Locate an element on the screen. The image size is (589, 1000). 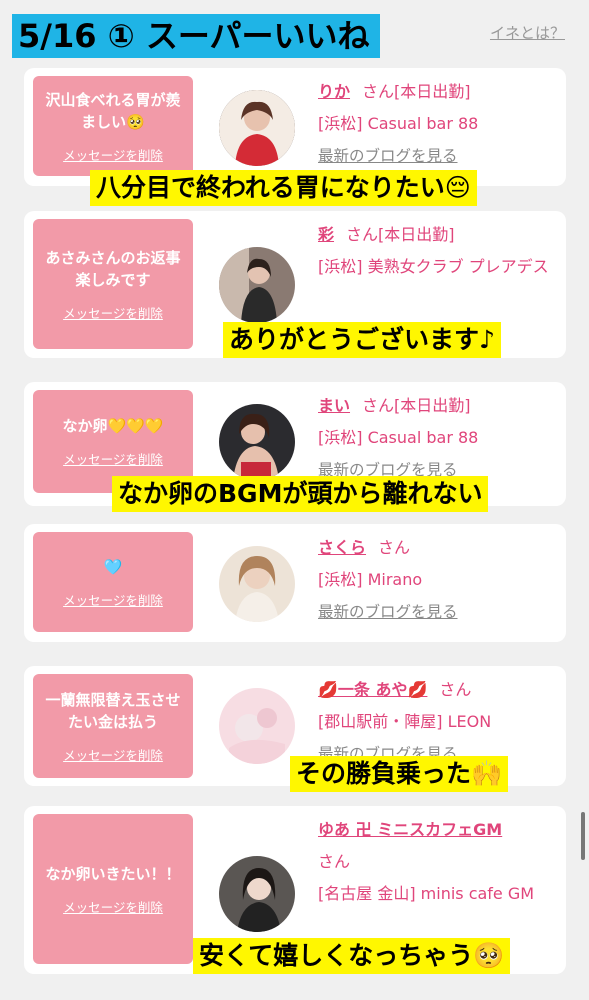
message-text: 一蘭無限替え玉させたい金は払う is located at coordinates (113, 710).